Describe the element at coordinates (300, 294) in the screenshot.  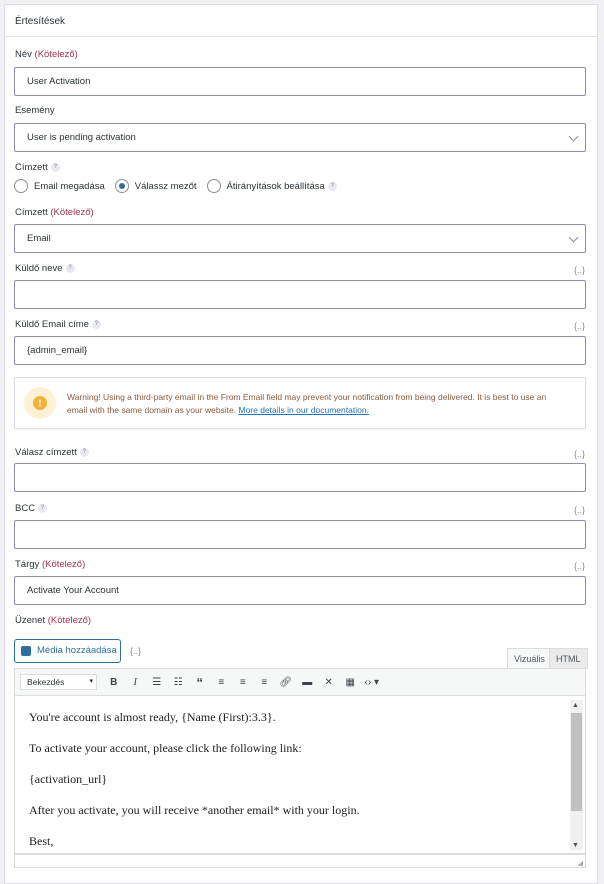
I see `sender-name-input` at that location.